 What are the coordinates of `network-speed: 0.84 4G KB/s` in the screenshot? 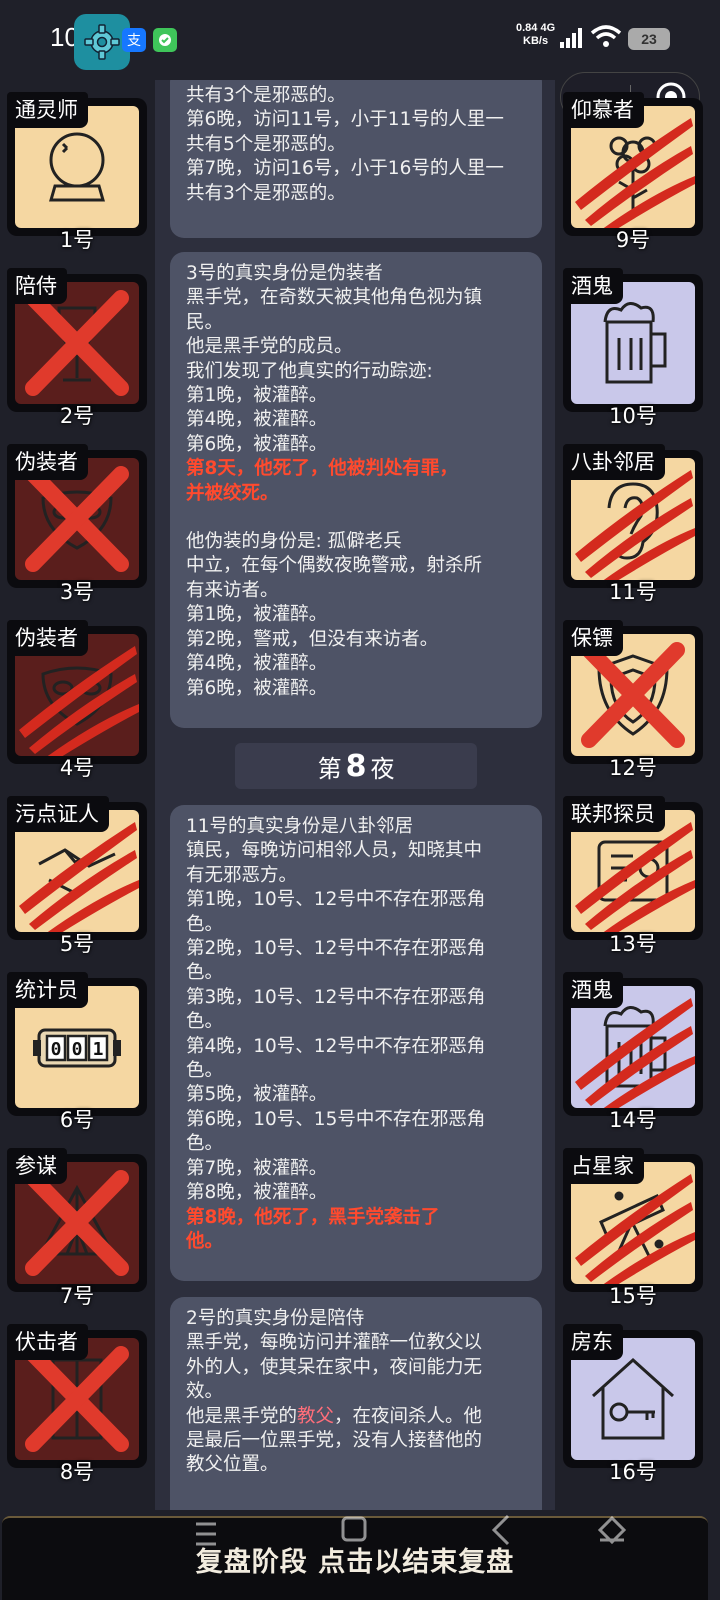 It's located at (535, 35).